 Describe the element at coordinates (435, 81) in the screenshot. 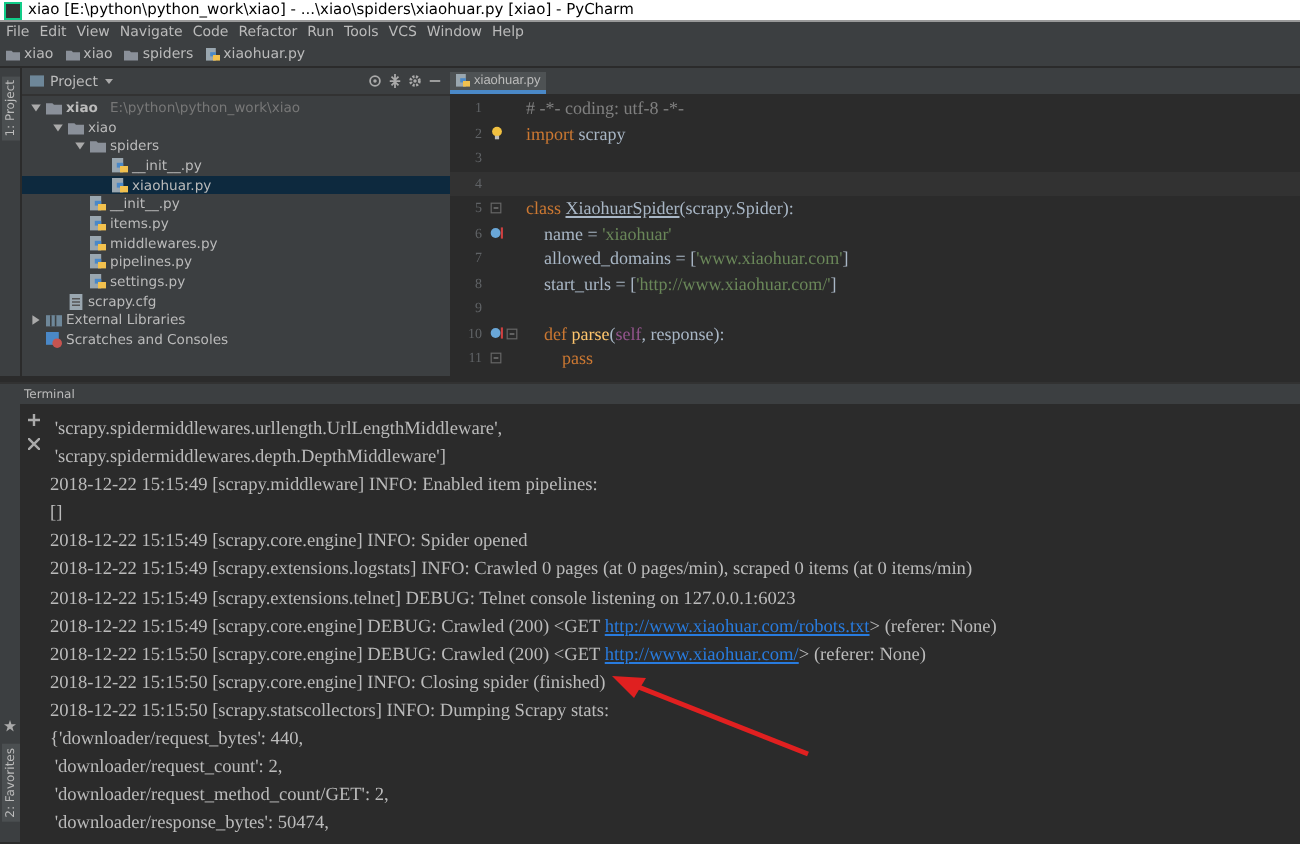

I see `minimize-icon` at that location.